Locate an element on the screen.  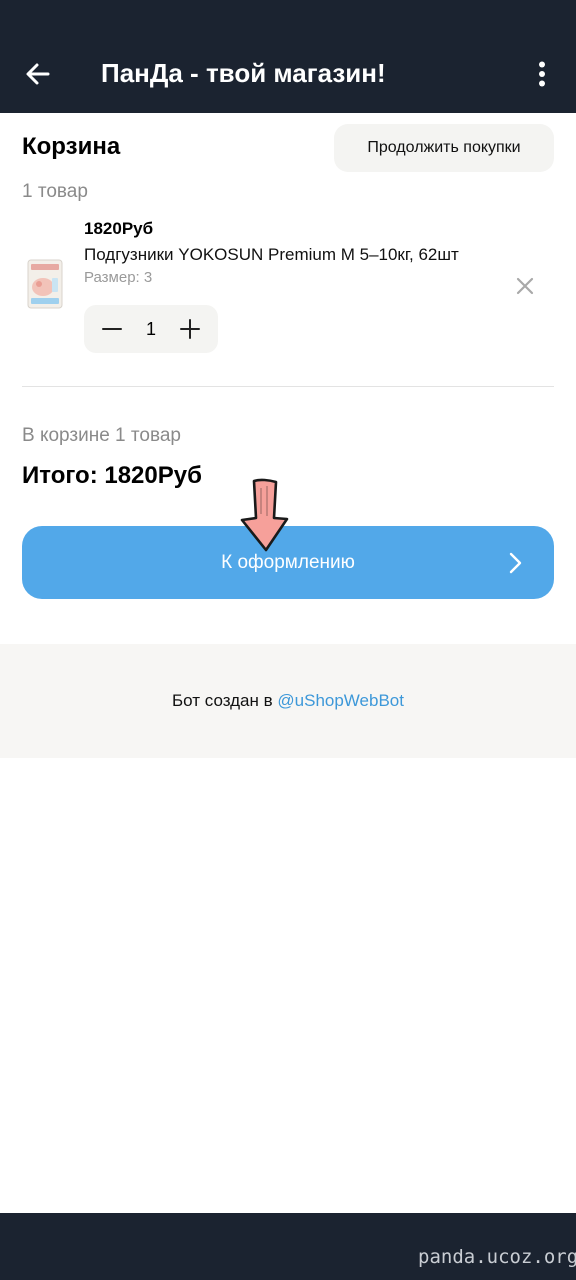
increase-quantity-button is located at coordinates (190, 329).